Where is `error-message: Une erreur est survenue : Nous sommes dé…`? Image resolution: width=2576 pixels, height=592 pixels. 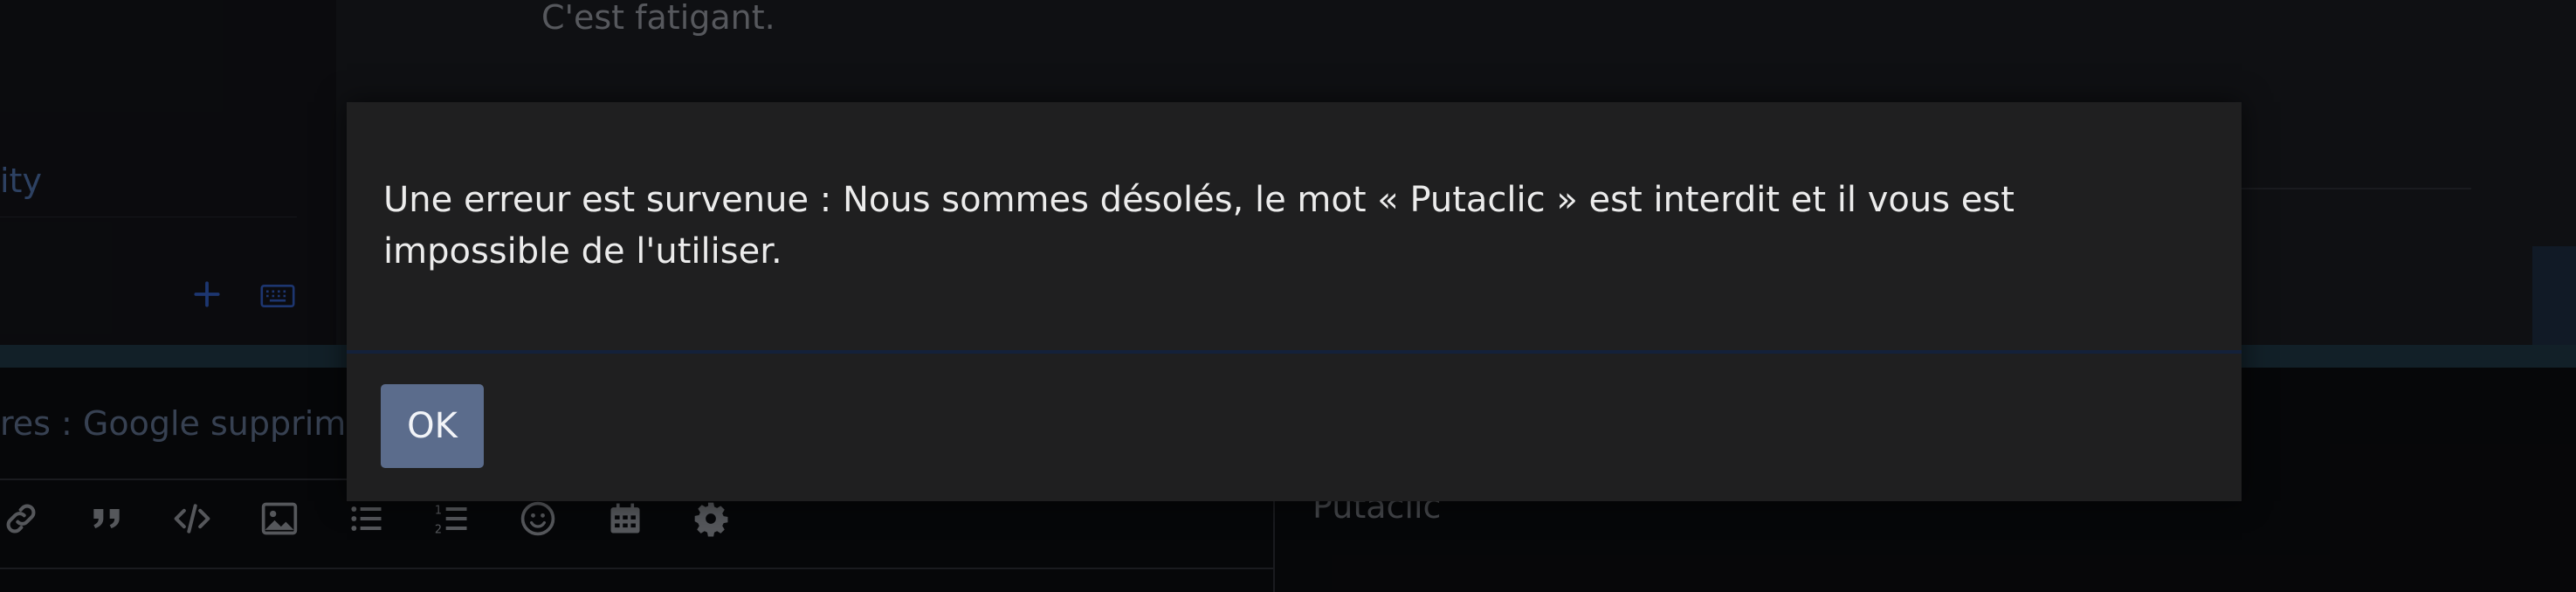 error-message: Une erreur est survenue : Nous sommes dé… is located at coordinates (1199, 226).